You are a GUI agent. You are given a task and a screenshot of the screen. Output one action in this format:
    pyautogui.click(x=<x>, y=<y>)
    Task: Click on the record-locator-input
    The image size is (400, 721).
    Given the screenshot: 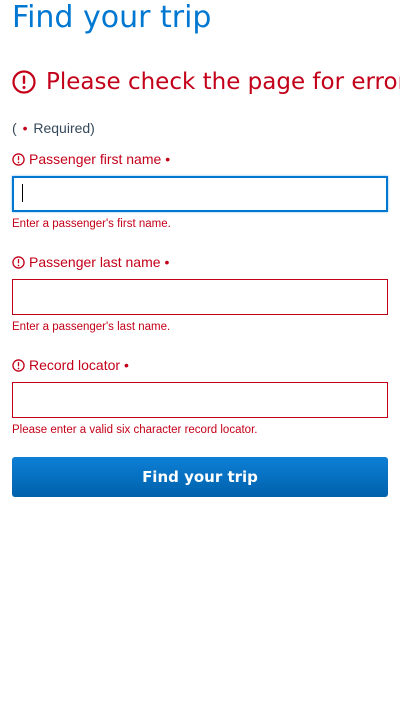 What is the action you would take?
    pyautogui.click(x=200, y=400)
    